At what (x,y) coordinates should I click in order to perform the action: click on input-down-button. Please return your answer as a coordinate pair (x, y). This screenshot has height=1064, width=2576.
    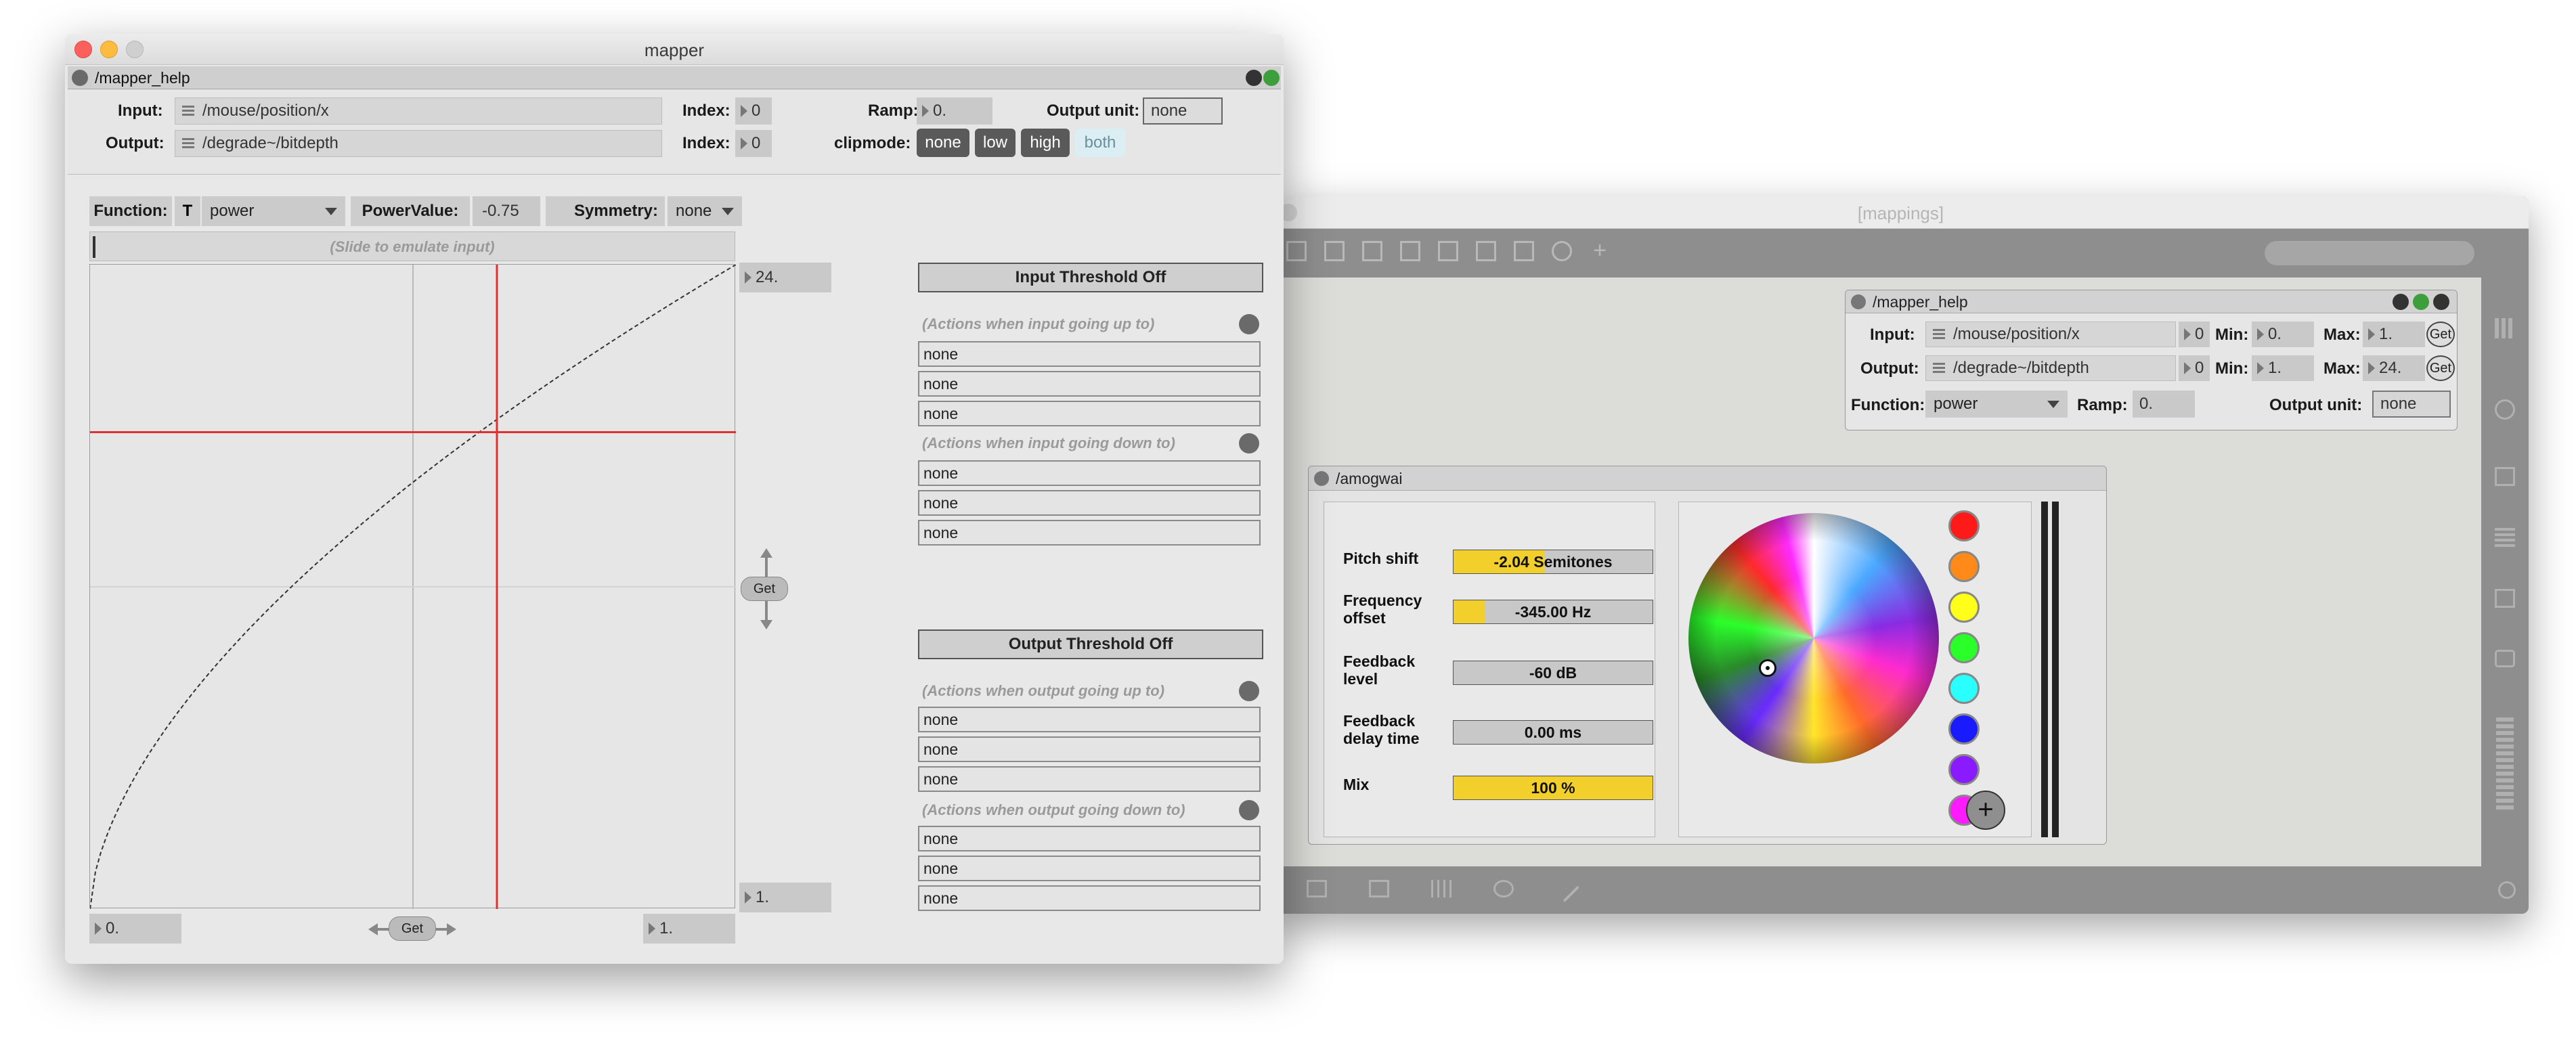
    Looking at the image, I should click on (1249, 443).